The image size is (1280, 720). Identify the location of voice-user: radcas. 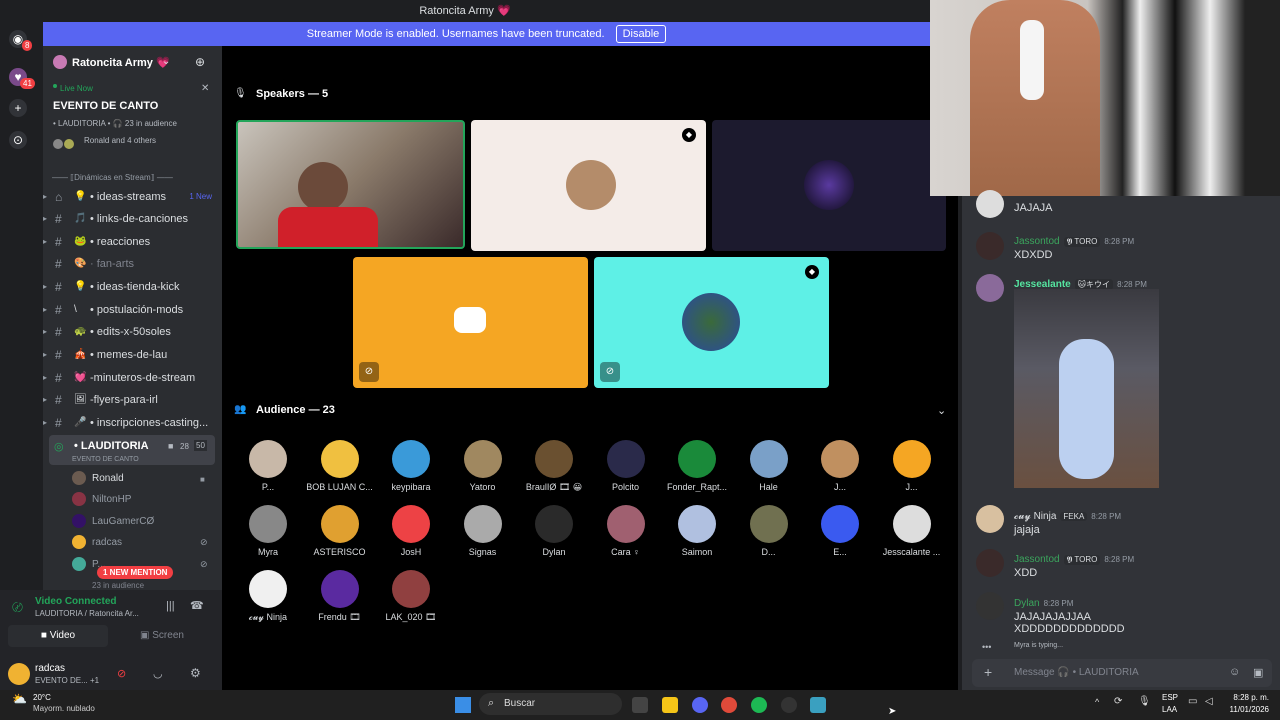
(97, 543).